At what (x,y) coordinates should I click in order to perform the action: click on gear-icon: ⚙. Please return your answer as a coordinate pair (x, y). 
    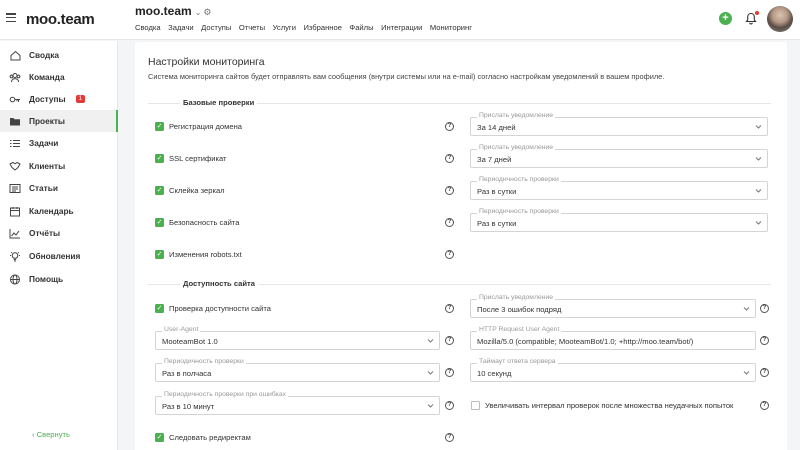
    Looking at the image, I should click on (207, 12).